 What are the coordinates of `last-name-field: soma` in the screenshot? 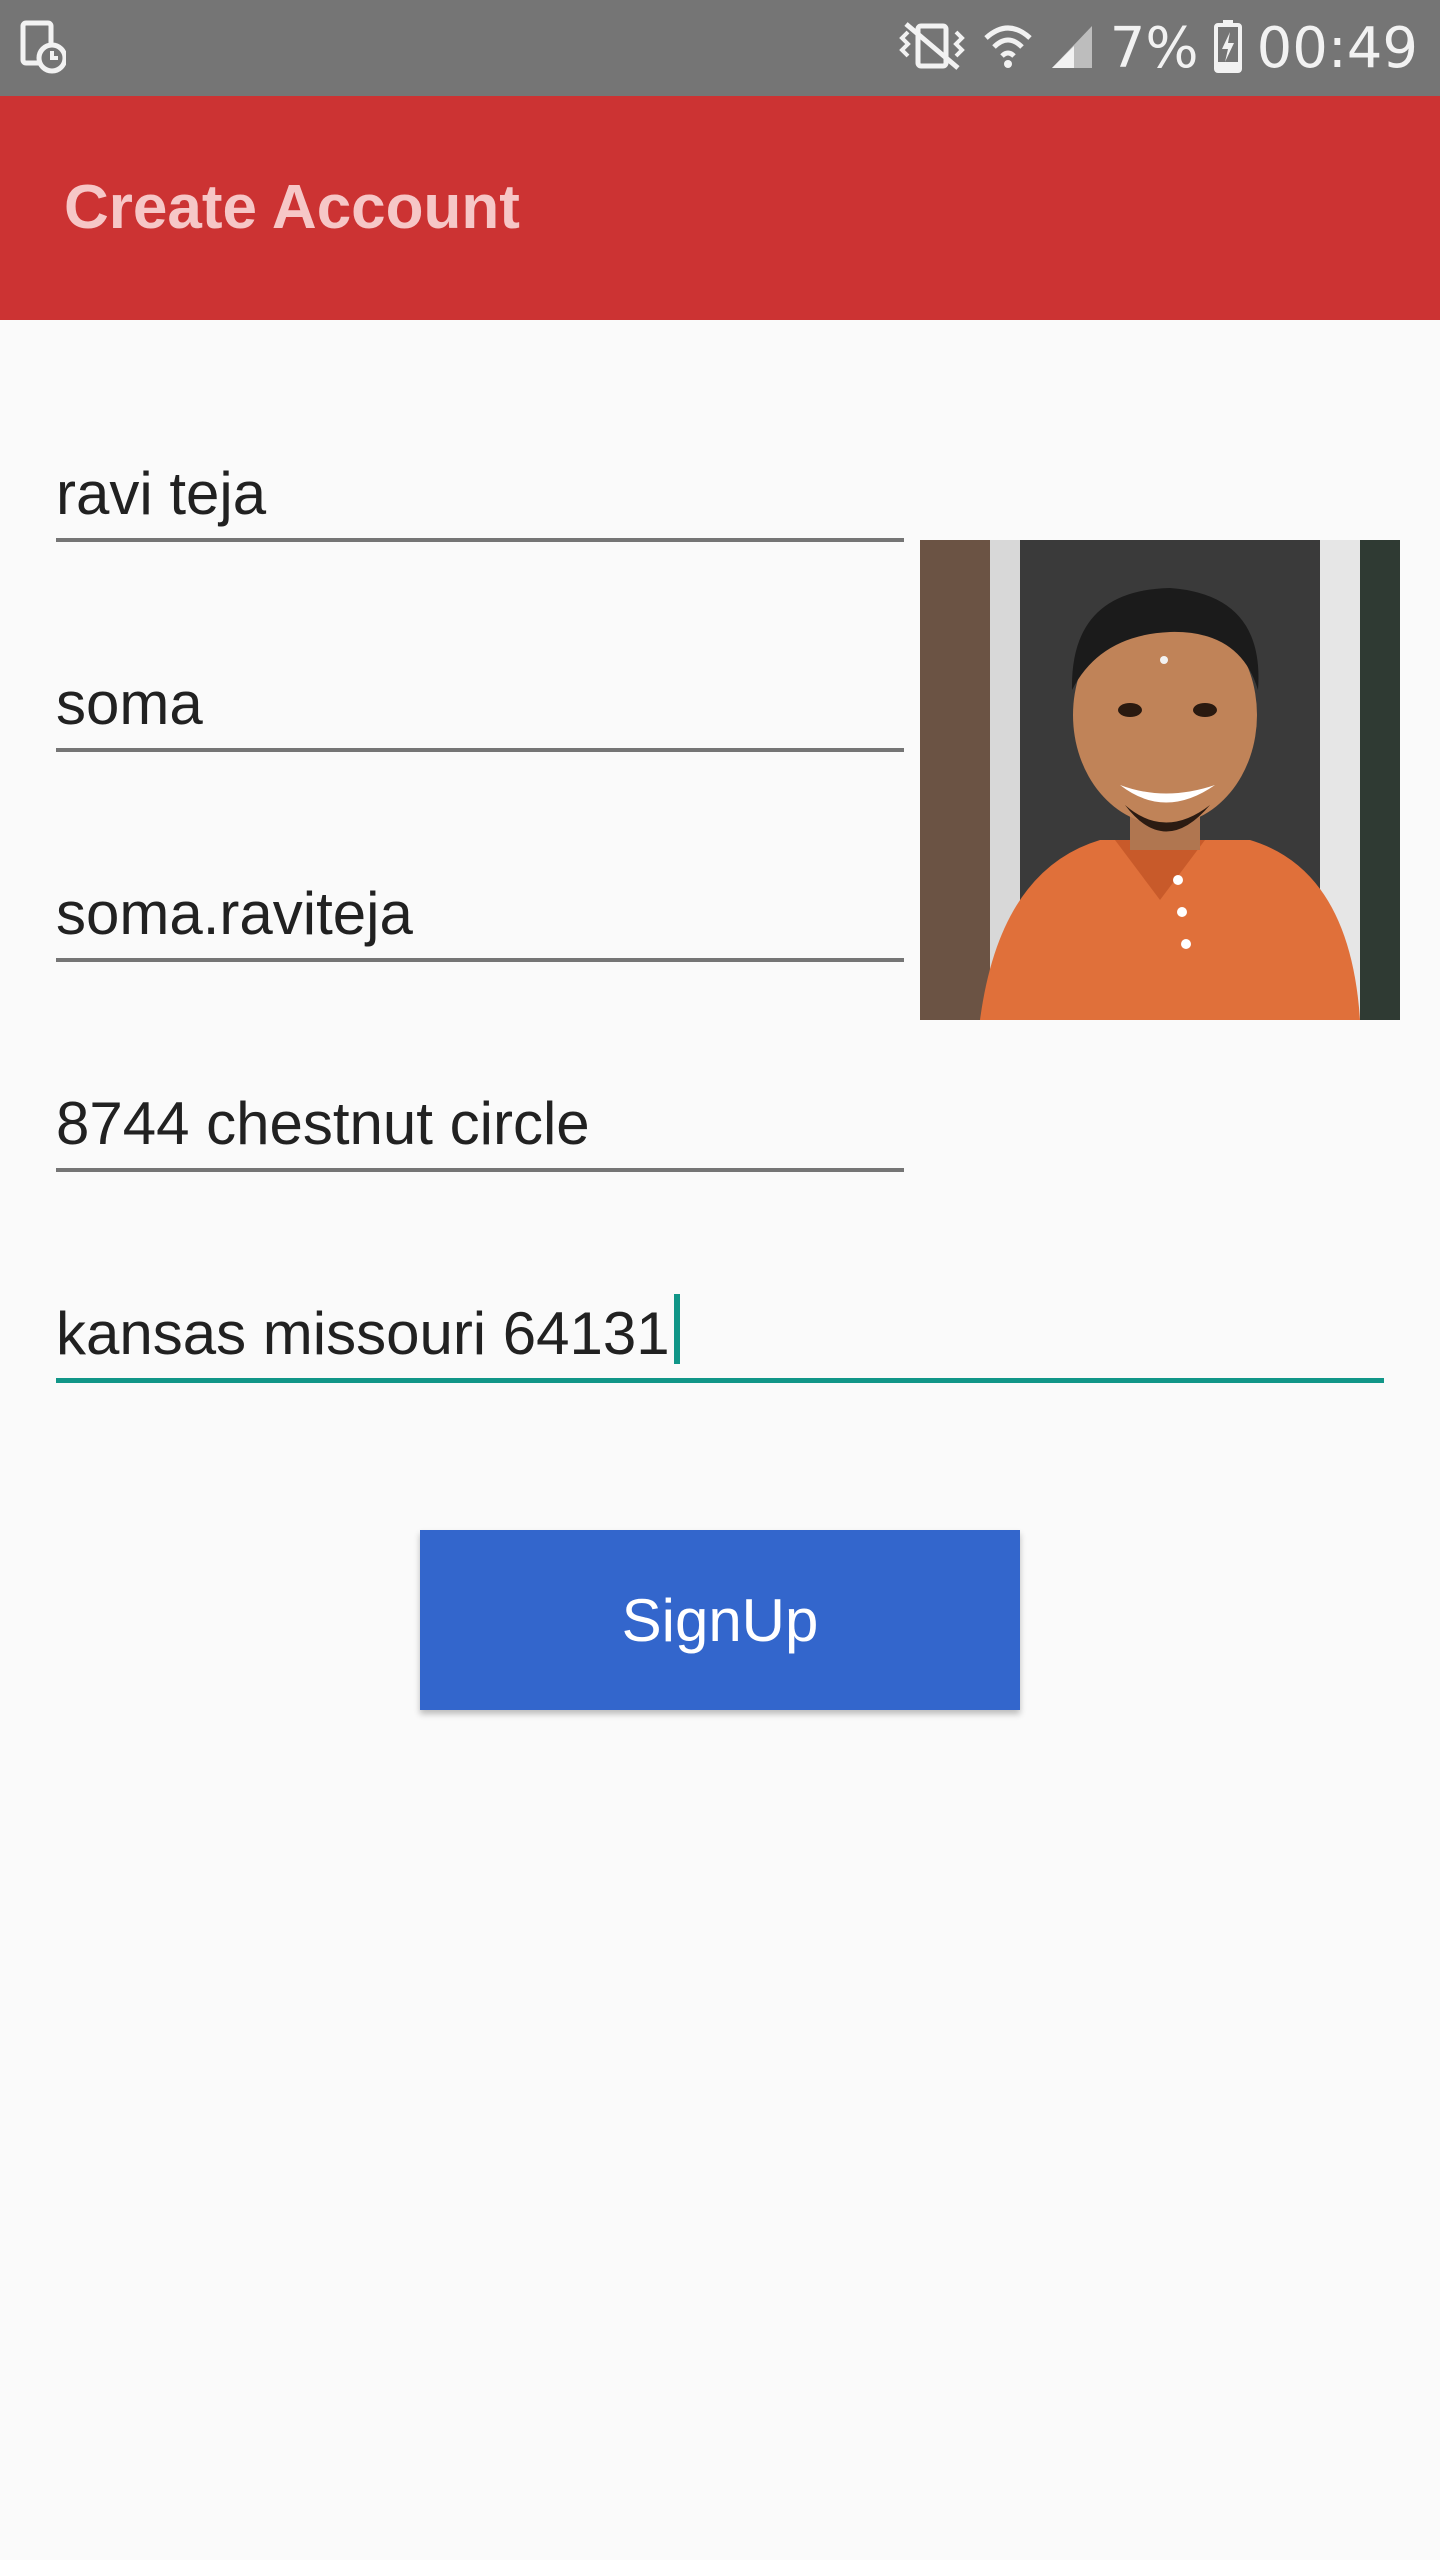 It's located at (480, 695).